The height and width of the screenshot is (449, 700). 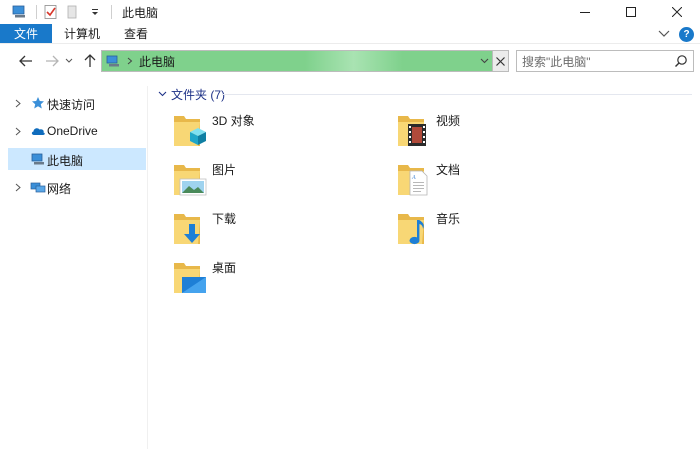 I want to click on quick-access-toolbar: 此电脑, so click(x=85, y=12).